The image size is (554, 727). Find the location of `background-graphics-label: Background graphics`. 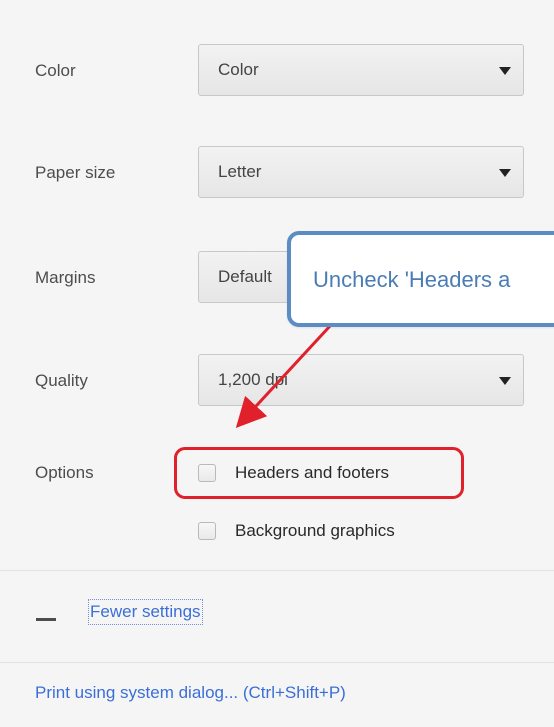

background-graphics-label: Background graphics is located at coordinates (315, 531).